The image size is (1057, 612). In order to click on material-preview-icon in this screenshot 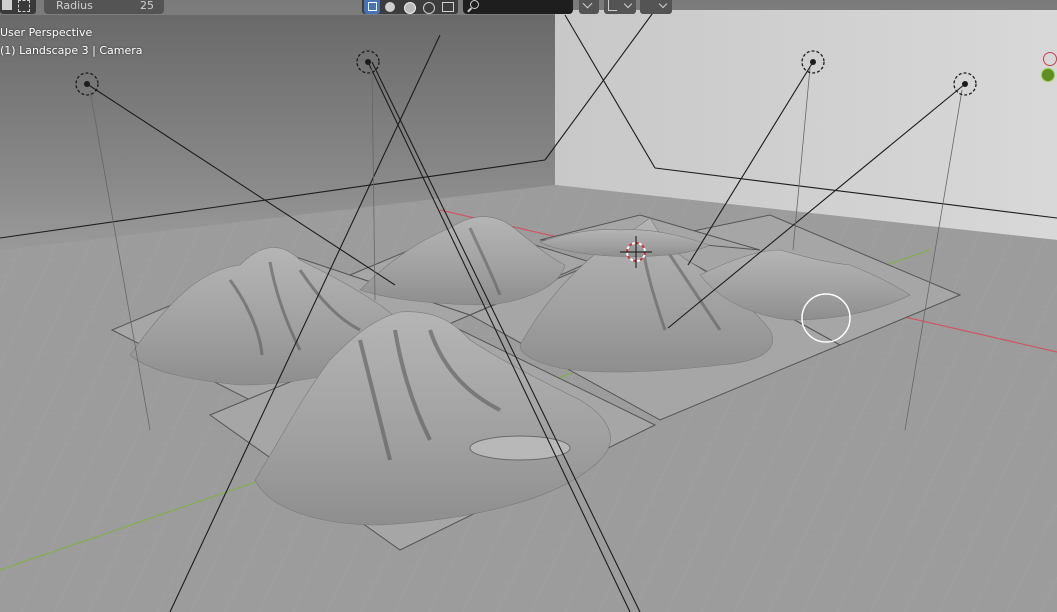, I will do `click(410, 8)`.